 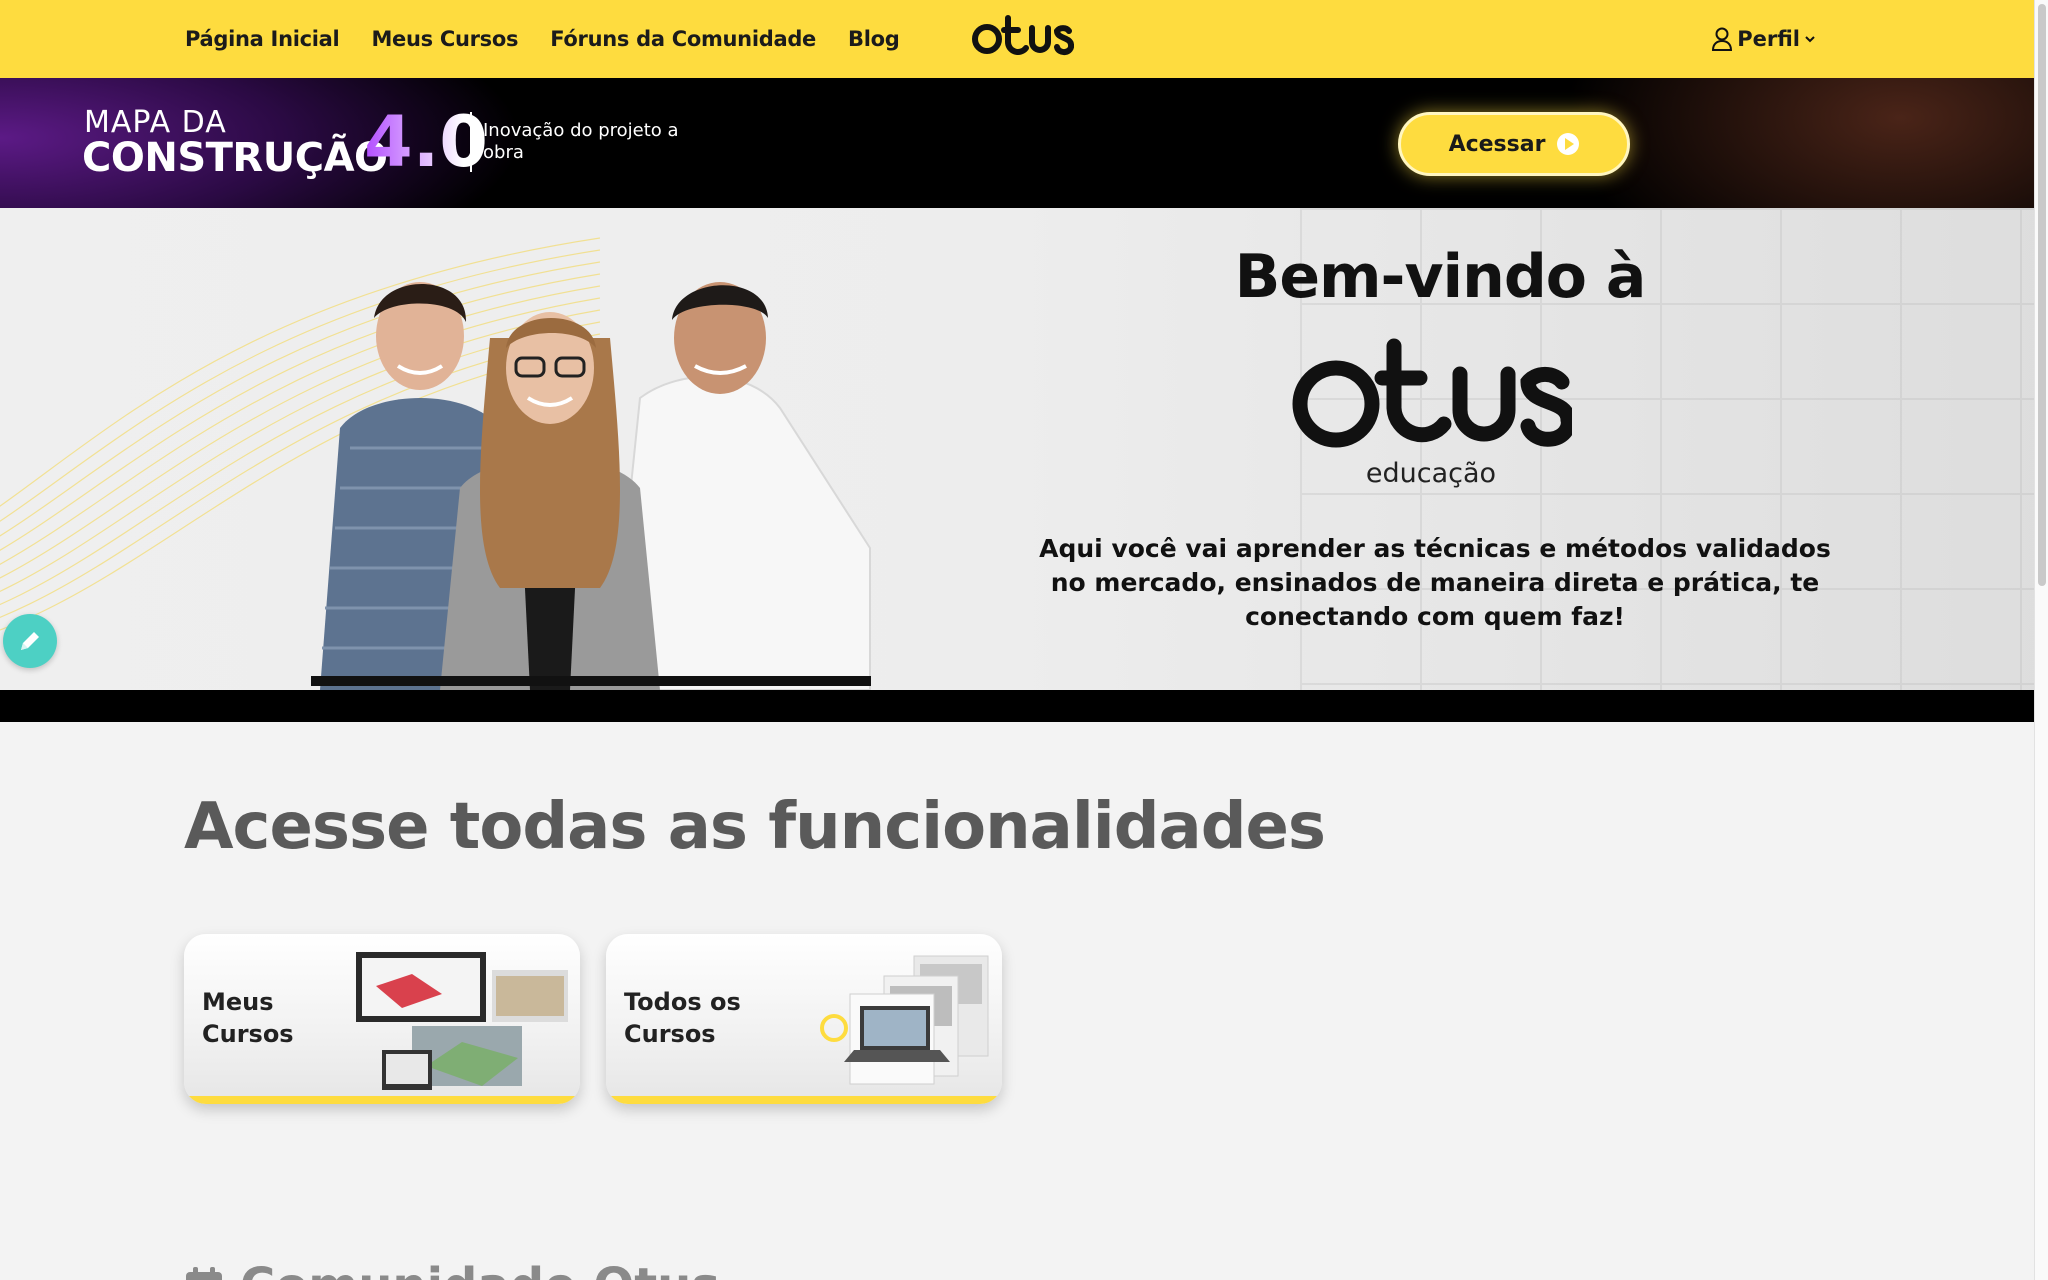 I want to click on user-icon, so click(x=1722, y=39).